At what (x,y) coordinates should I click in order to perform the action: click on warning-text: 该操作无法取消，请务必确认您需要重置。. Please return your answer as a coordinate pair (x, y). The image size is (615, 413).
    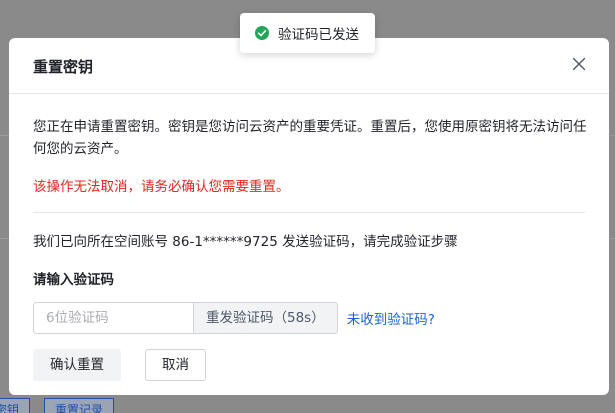
    Looking at the image, I should click on (161, 187).